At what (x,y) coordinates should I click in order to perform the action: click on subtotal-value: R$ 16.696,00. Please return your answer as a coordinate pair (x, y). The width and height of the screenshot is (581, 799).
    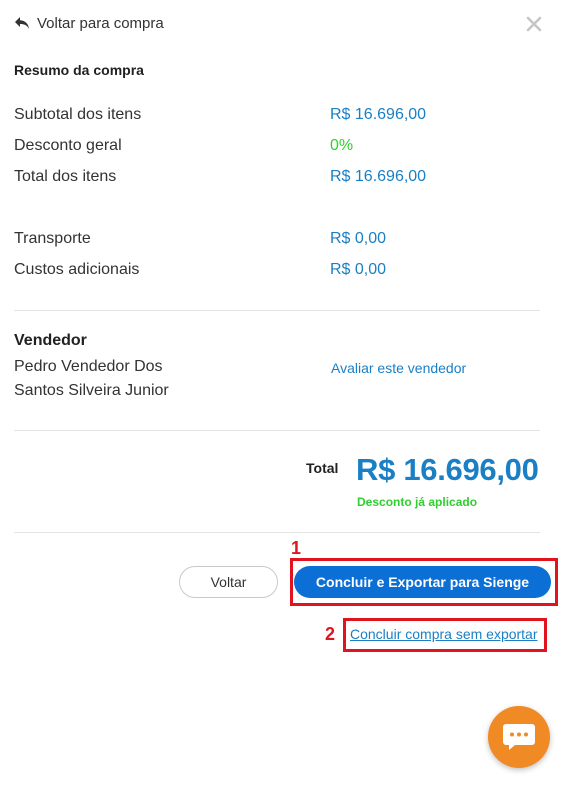
    Looking at the image, I should click on (378, 114).